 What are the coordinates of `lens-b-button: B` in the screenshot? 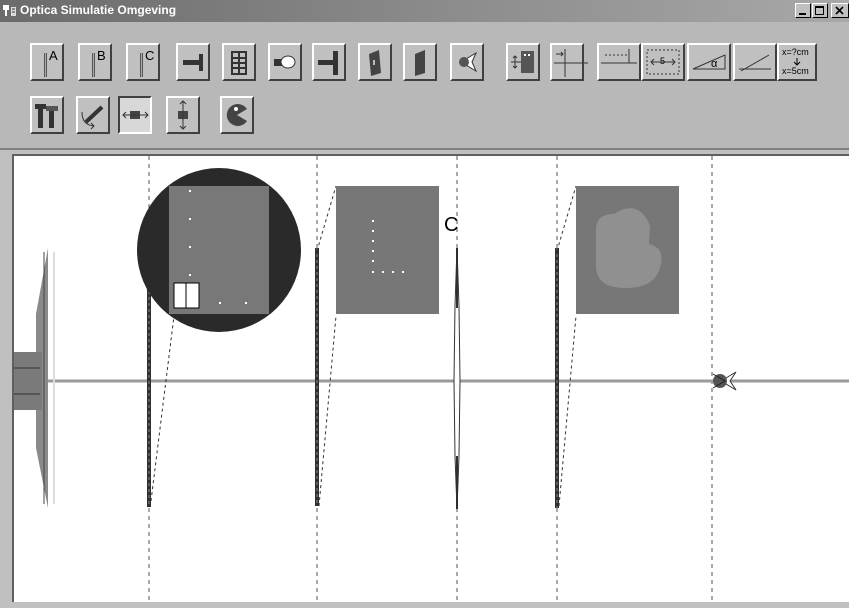 It's located at (95, 62).